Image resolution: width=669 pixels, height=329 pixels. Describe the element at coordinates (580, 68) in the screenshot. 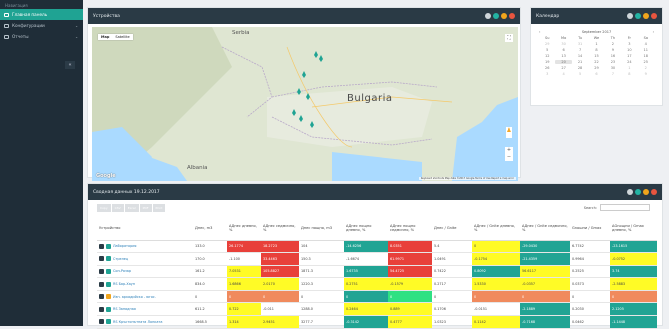

I see `calendar-day: 28` at that location.